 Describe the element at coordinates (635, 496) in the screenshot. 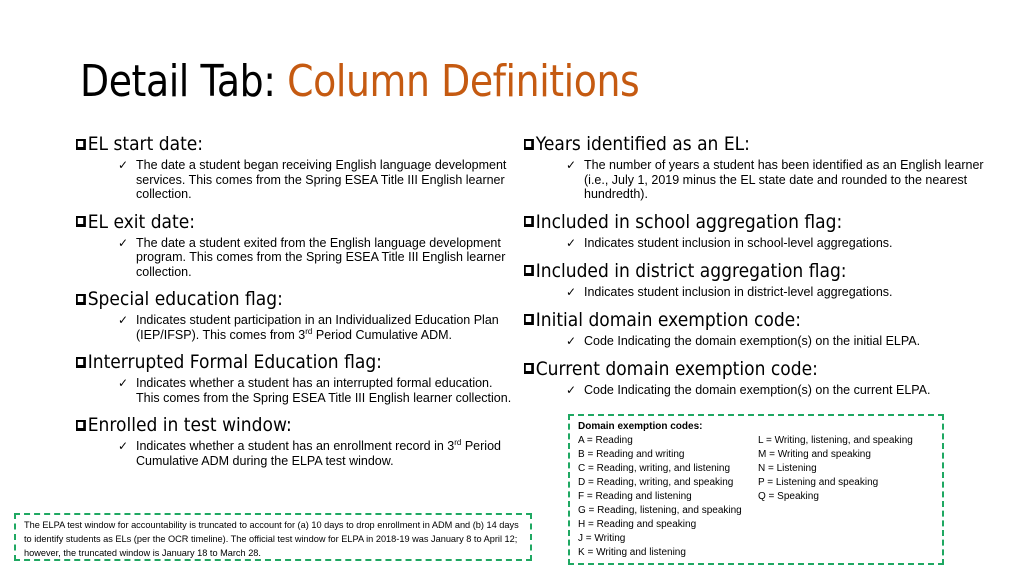

I see `code-entry: F = Reading and listening` at that location.